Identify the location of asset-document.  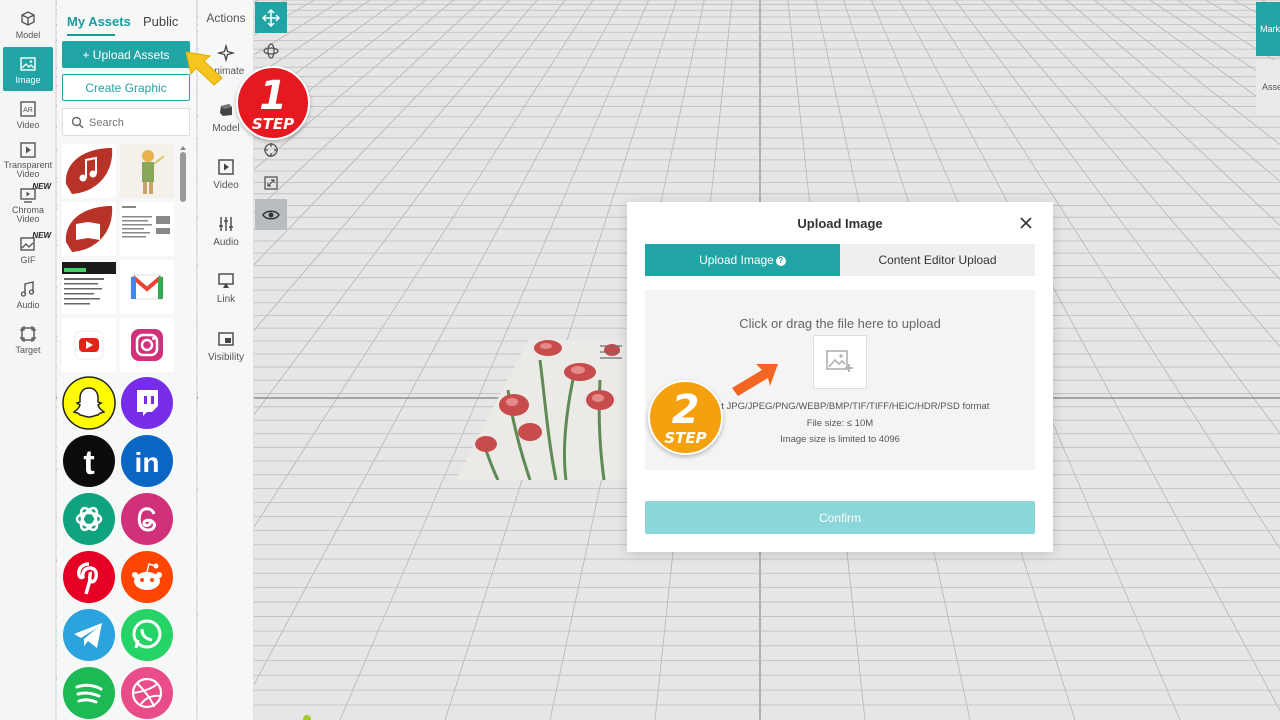
(147, 229).